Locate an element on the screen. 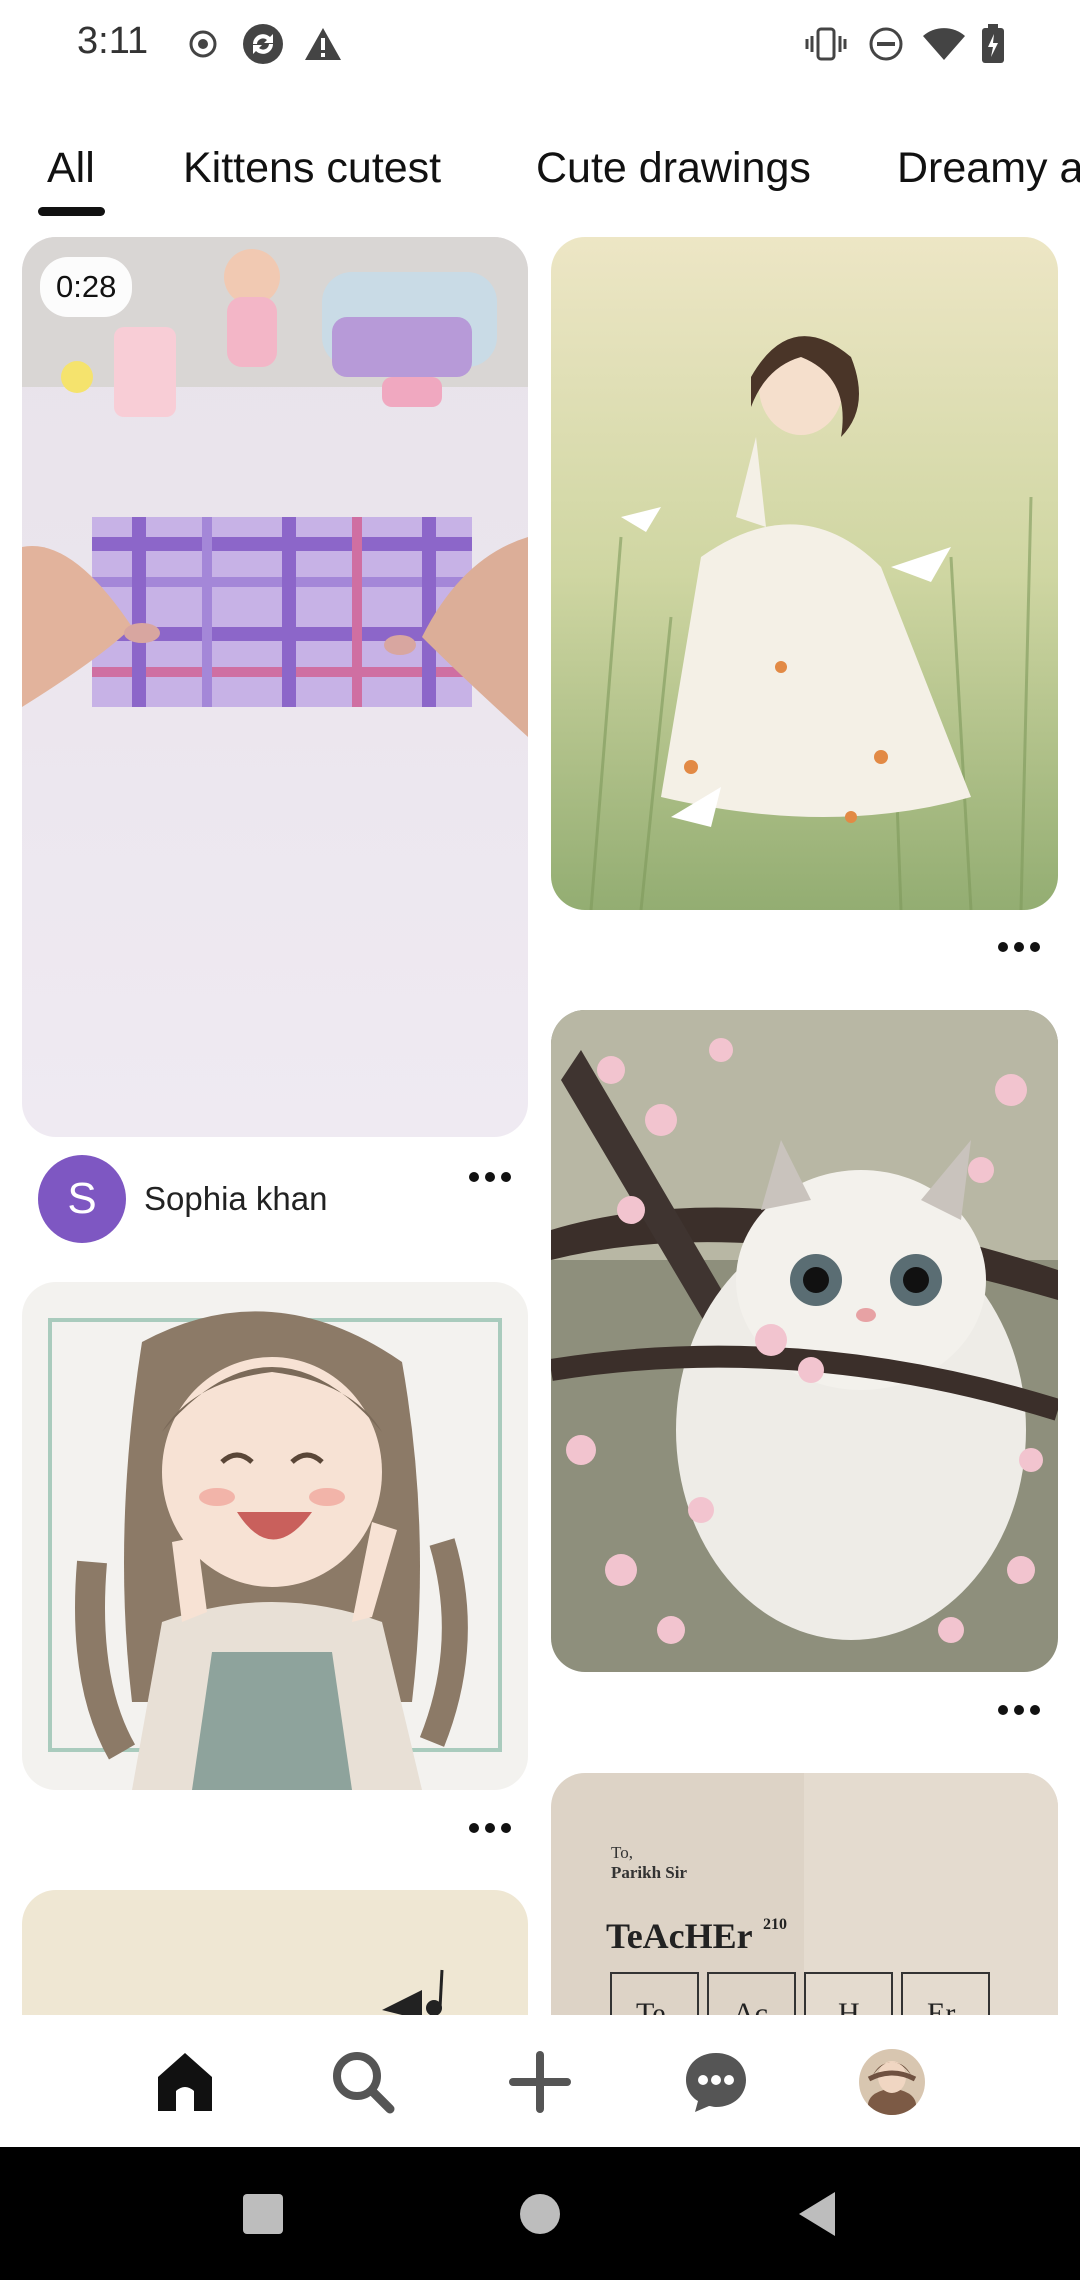  teacher-card-image: To, Parikh Sir TeAcHEr 210 Te Ac H Er is located at coordinates (804, 1894).